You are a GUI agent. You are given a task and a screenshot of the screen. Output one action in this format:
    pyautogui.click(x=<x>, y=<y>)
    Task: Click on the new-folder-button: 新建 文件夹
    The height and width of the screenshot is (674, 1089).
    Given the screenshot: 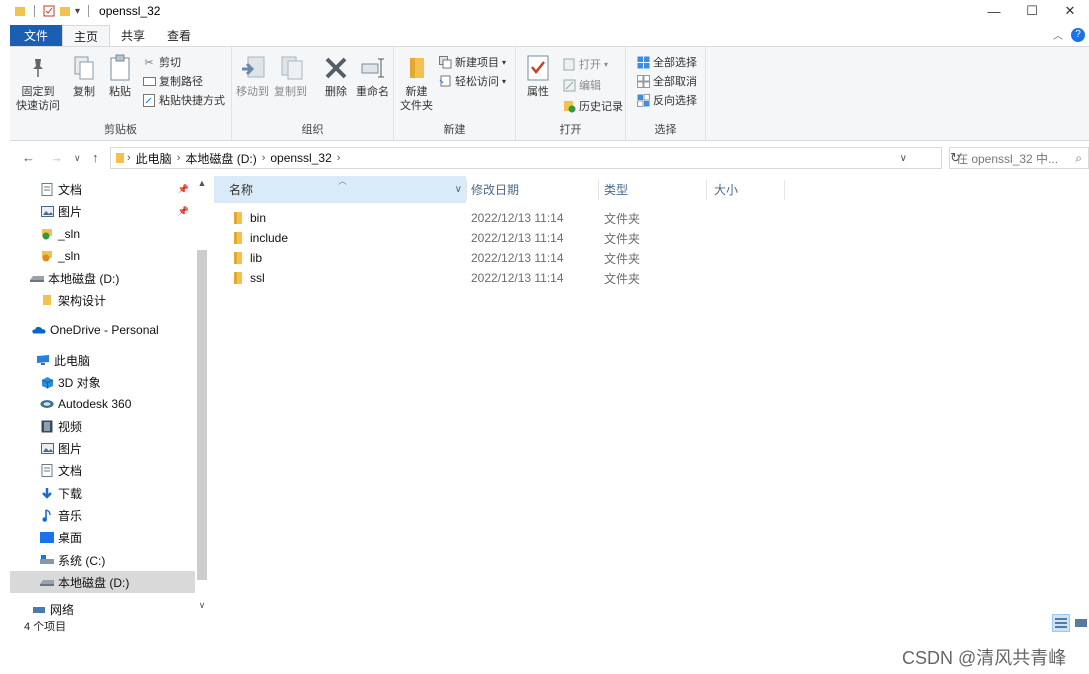 What is the action you would take?
    pyautogui.click(x=416, y=83)
    